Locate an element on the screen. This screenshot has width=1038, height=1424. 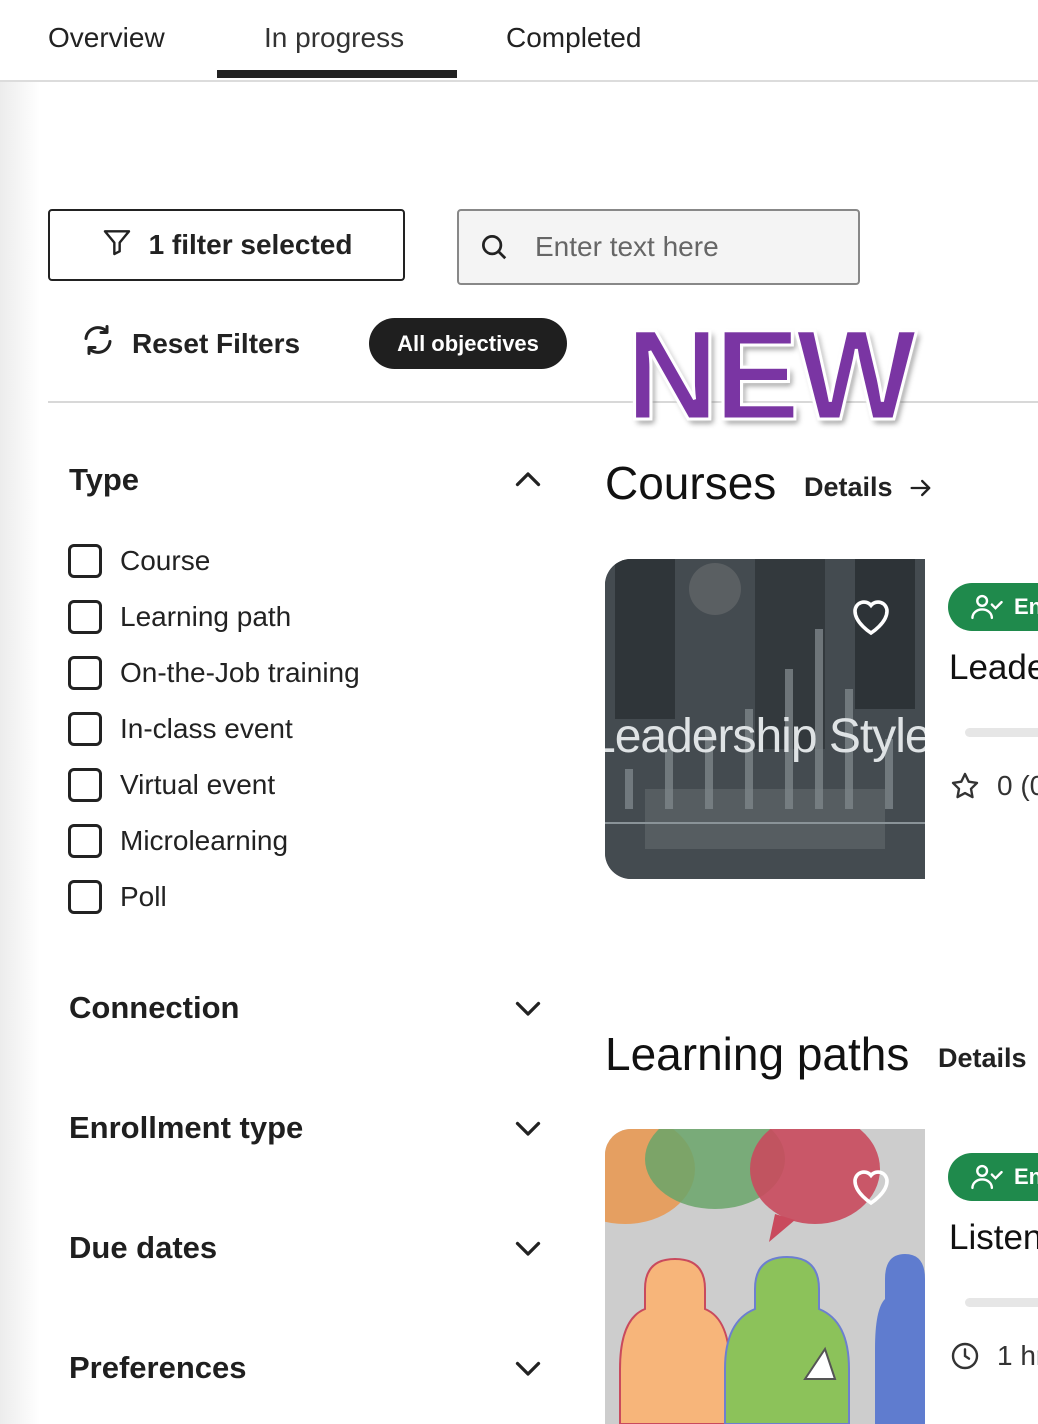
filter-button: 1 filter selected is located at coordinates (226, 245).